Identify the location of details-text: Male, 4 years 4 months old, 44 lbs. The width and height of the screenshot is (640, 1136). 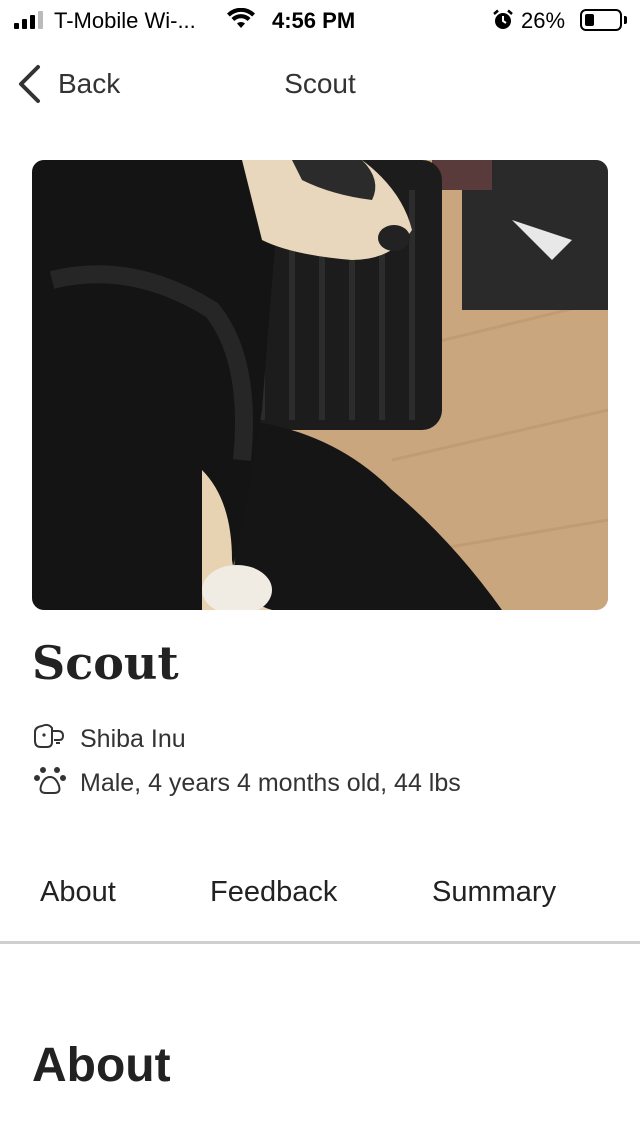
(270, 783).